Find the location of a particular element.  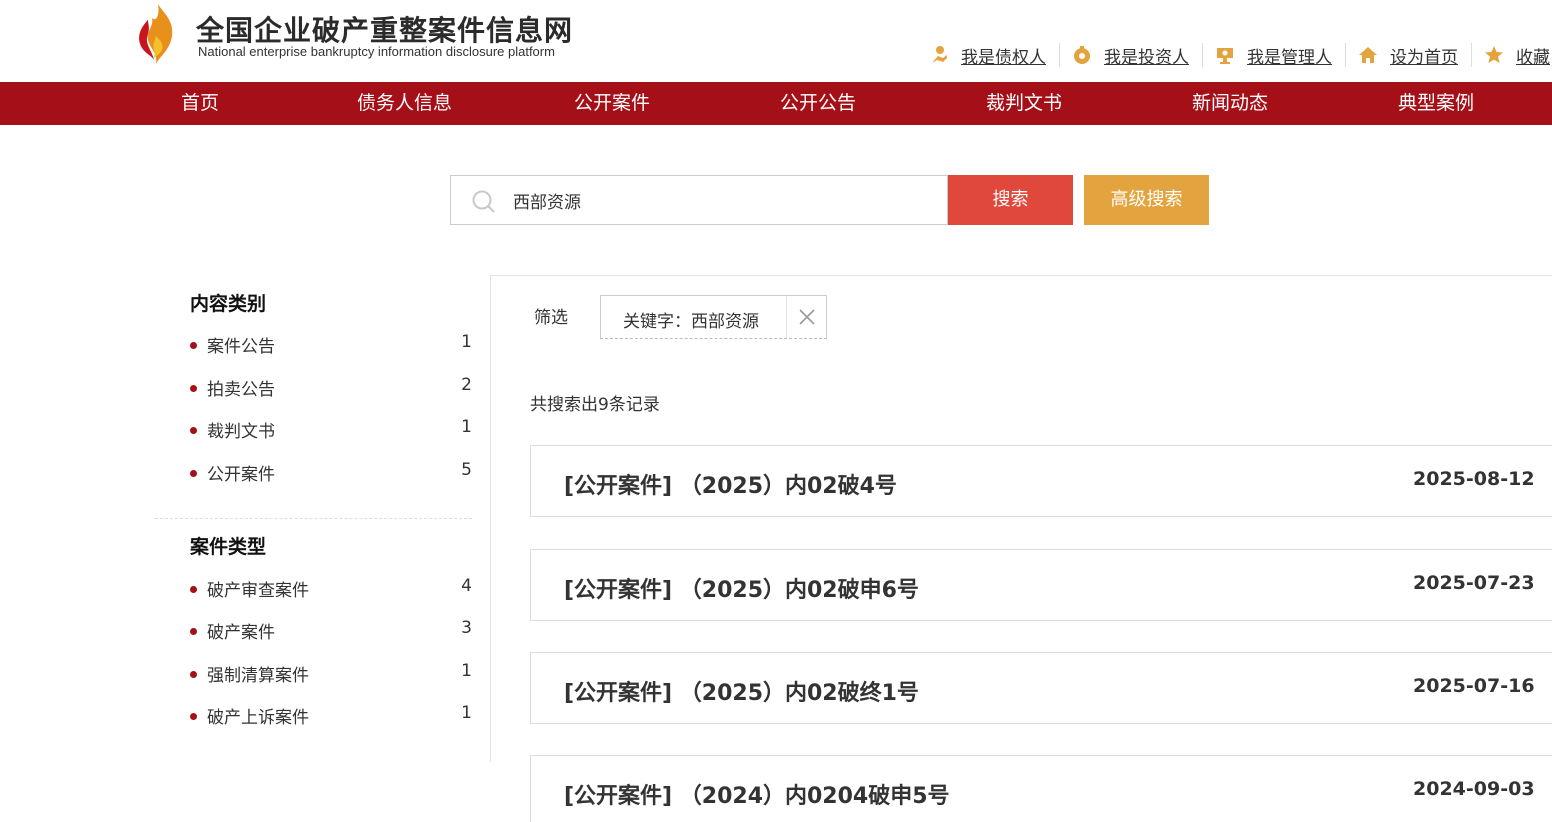

result-date: 2024-09-03 is located at coordinates (1474, 789).